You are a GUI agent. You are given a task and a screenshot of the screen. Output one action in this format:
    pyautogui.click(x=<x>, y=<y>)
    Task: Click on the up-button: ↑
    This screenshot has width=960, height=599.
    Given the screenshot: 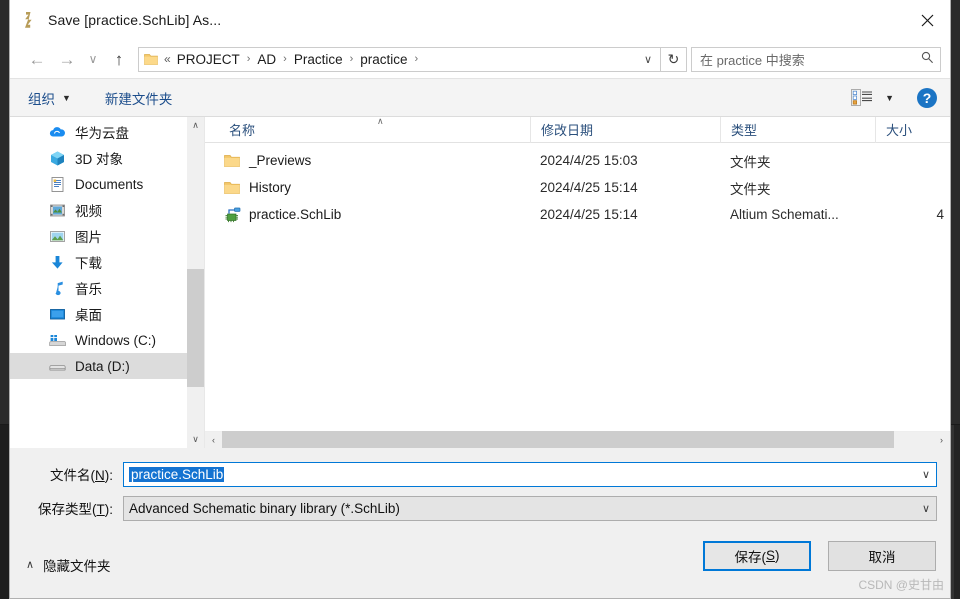 What is the action you would take?
    pyautogui.click(x=119, y=59)
    